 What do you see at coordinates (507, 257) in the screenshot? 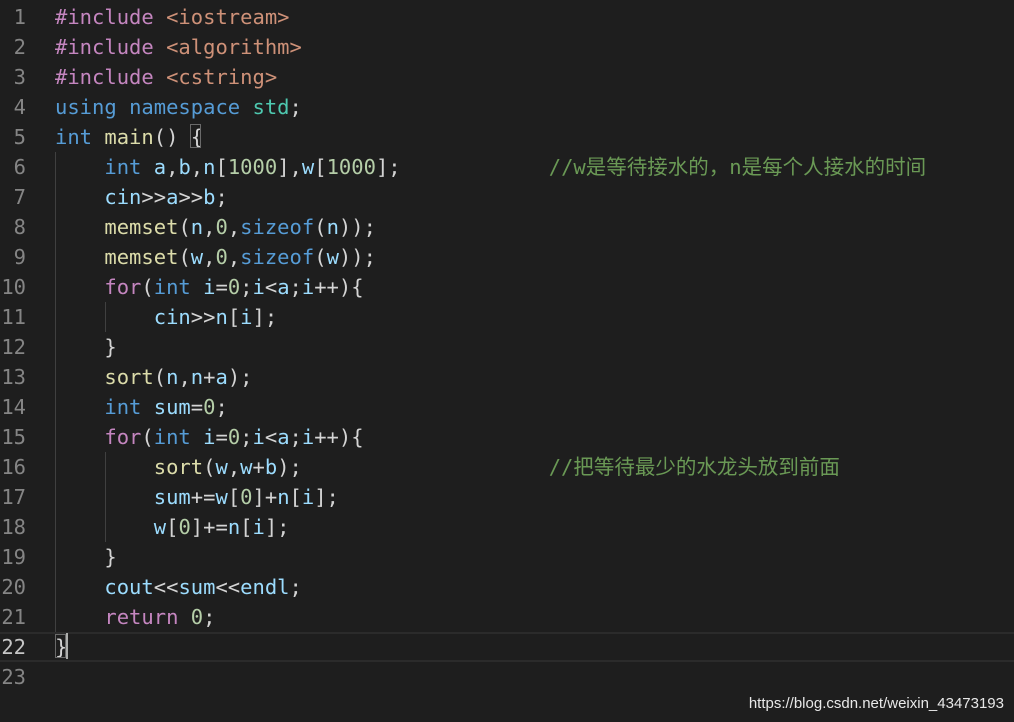
I see `code-line: 9 memset(w,0,sizeof(w));` at bounding box center [507, 257].